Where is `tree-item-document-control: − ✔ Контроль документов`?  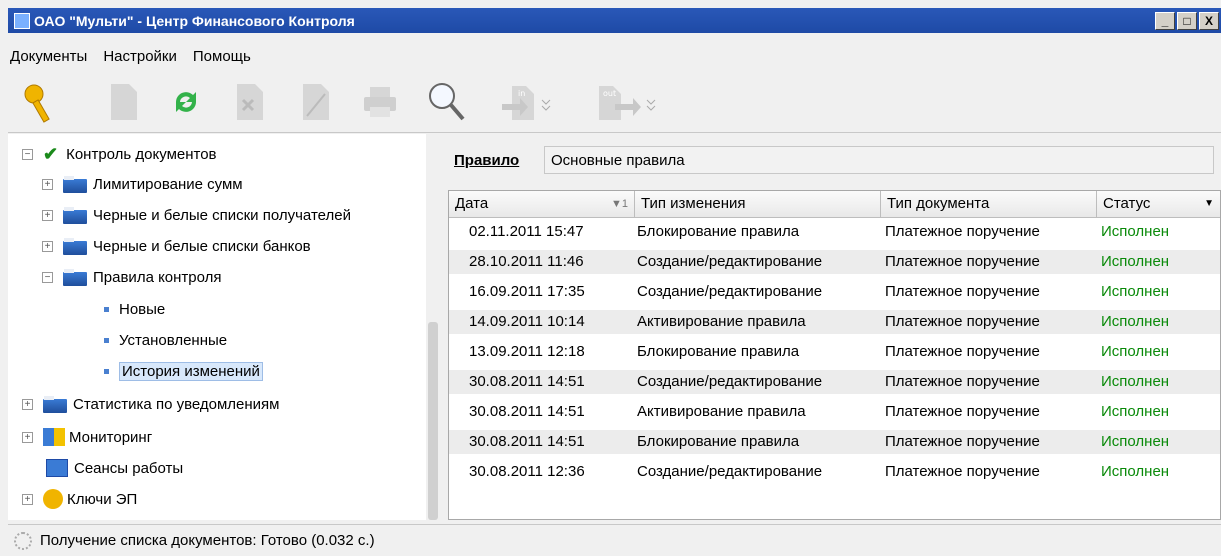 tree-item-document-control: − ✔ Контроль документов is located at coordinates (119, 154).